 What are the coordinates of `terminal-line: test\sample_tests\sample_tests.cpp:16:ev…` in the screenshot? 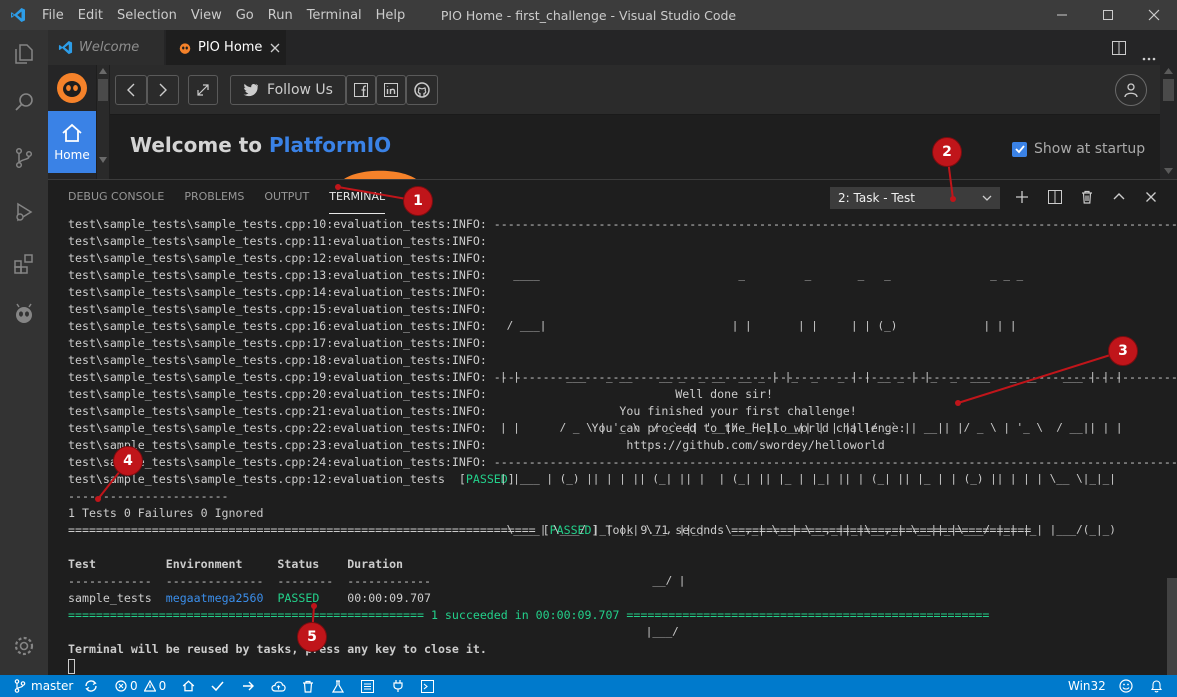 It's located at (281, 326).